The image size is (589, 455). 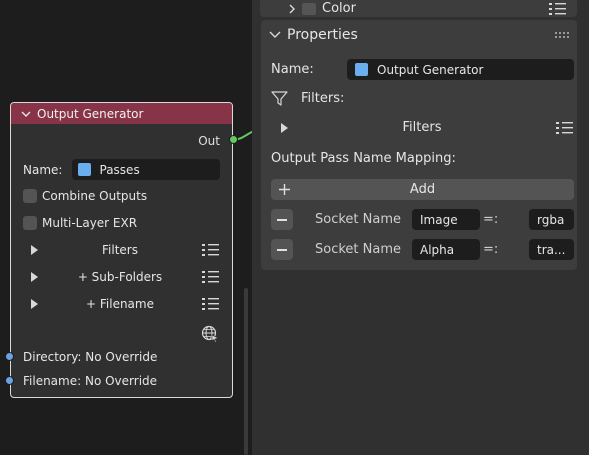 I want to click on mapping-label: Output Pass Name Mapping:, so click(x=363, y=158).